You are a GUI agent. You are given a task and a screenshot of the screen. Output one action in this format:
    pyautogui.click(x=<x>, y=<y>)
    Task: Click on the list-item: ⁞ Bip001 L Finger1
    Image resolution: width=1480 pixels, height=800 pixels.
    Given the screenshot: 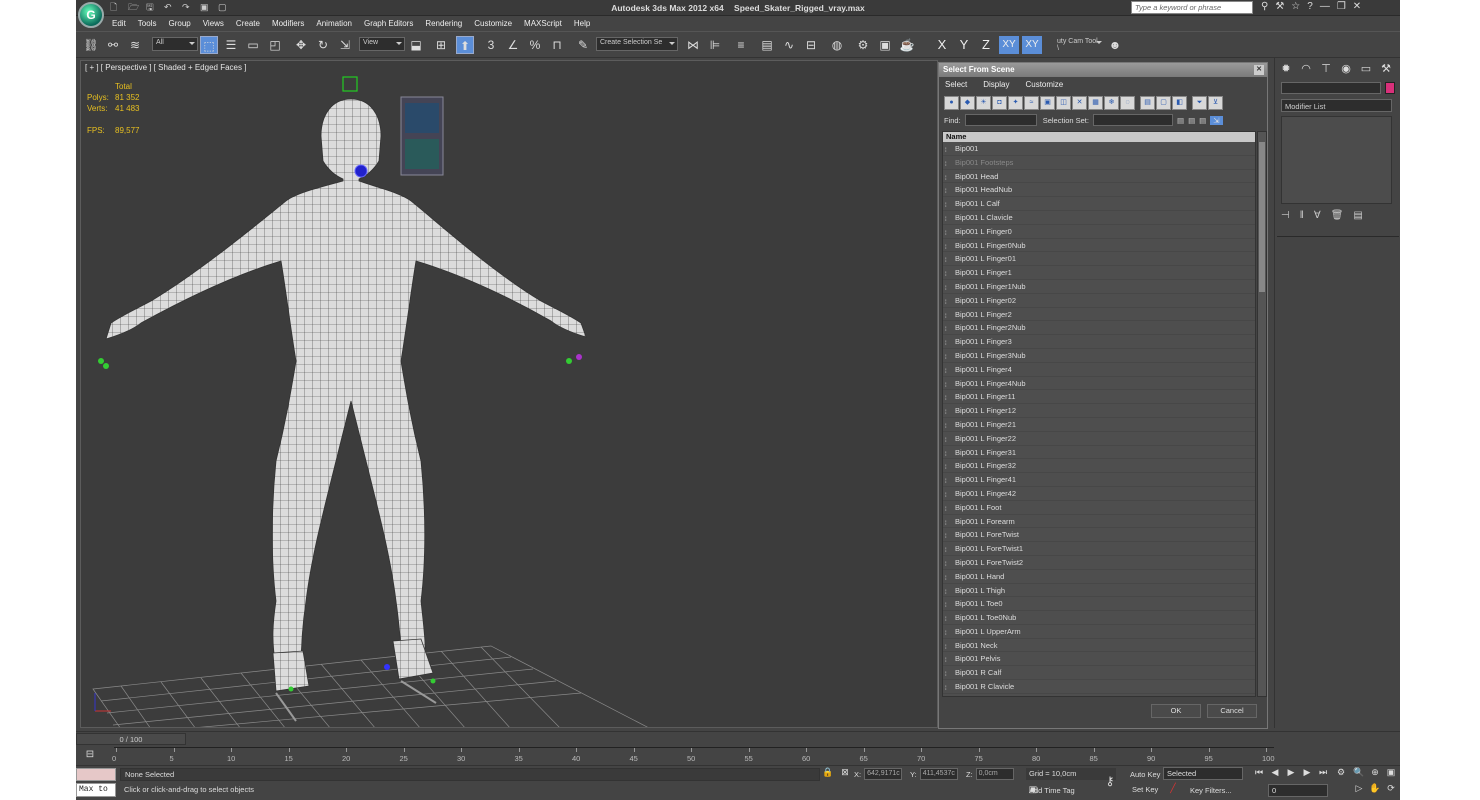 What is the action you would take?
    pyautogui.click(x=1099, y=273)
    